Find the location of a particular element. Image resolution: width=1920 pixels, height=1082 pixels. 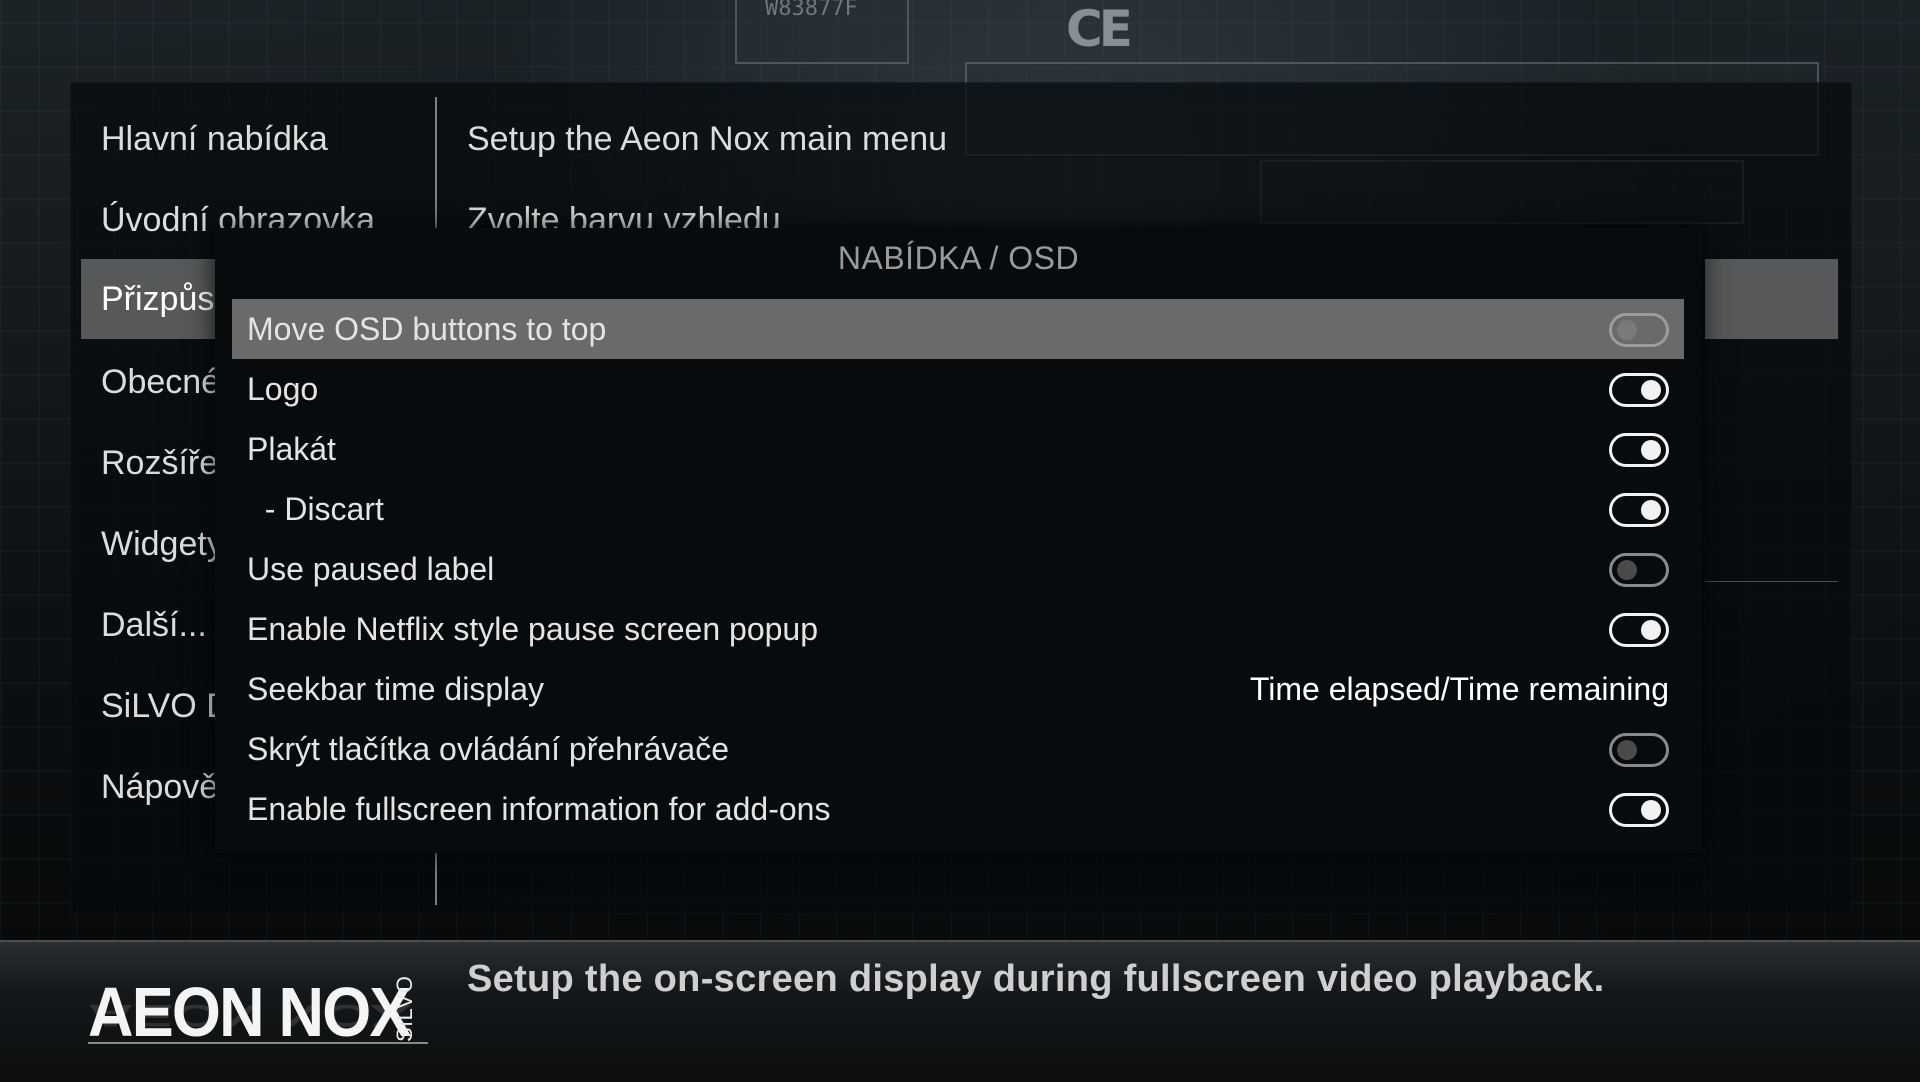

setting-label: Move OSD buttons to top is located at coordinates (427, 329).